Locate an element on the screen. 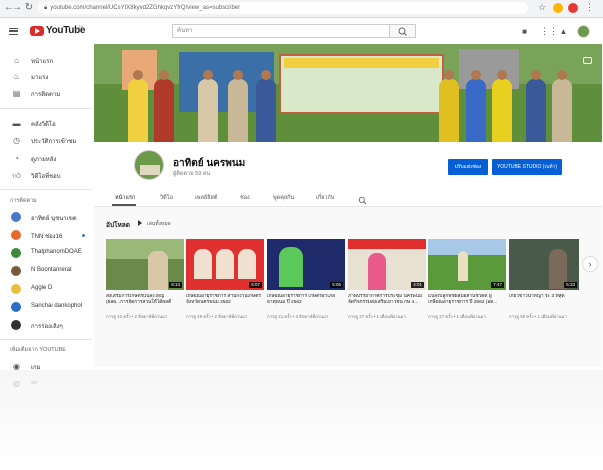 The height and width of the screenshot is (470, 603). sidebar-item-label: มาแรง is located at coordinates (40, 78).